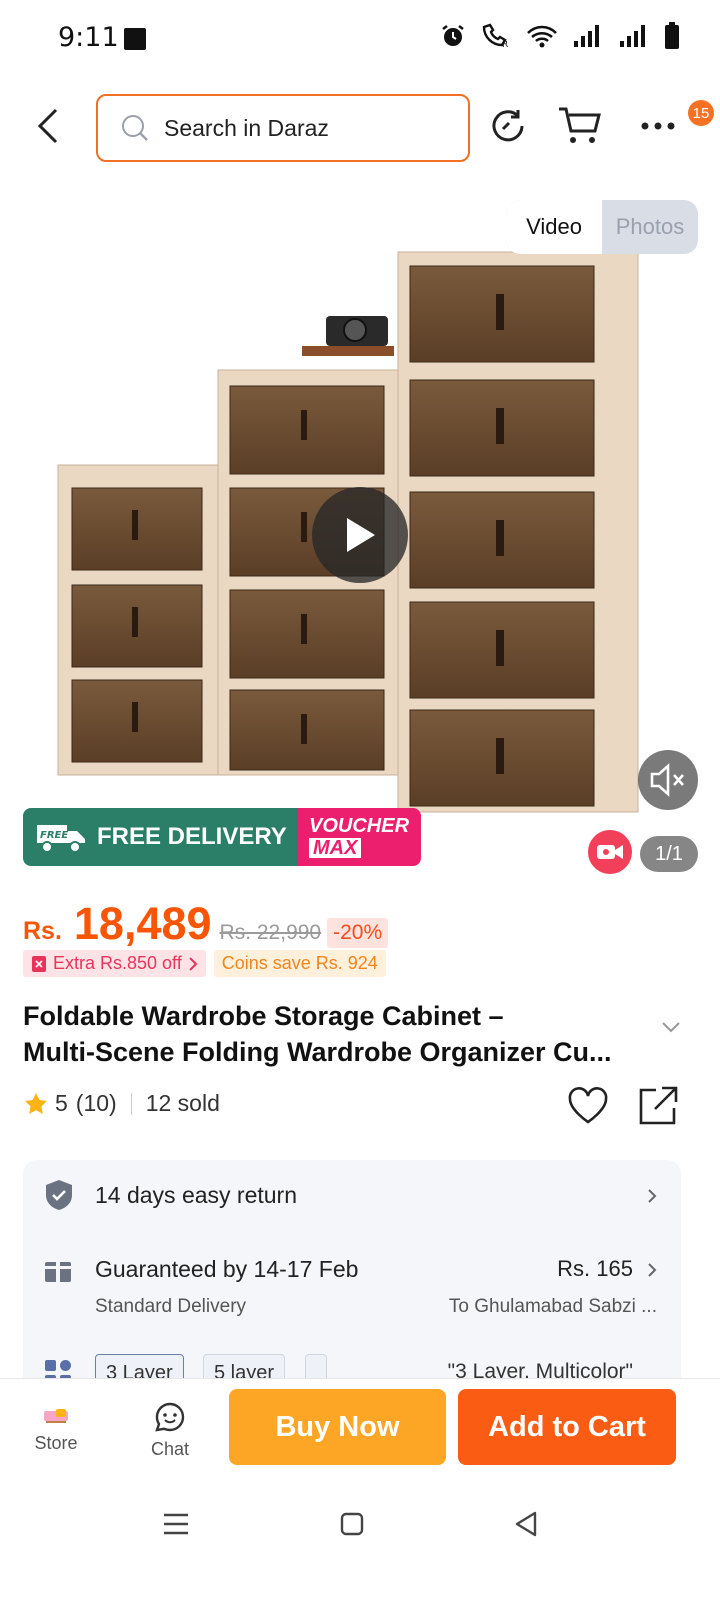  I want to click on system-nav-bar, so click(360, 1541).